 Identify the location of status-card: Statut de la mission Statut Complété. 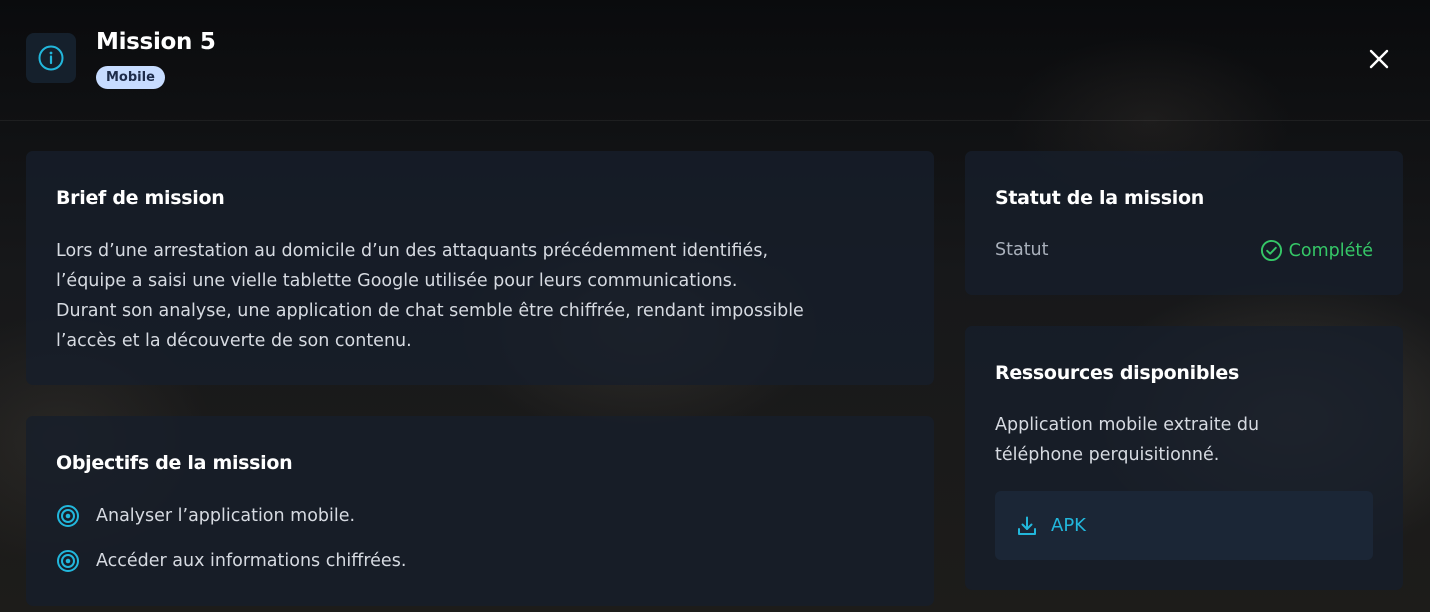
(1184, 223).